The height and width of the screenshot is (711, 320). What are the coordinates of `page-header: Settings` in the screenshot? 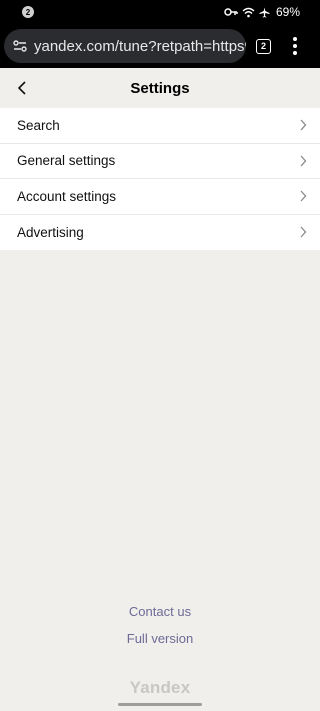 It's located at (160, 88).